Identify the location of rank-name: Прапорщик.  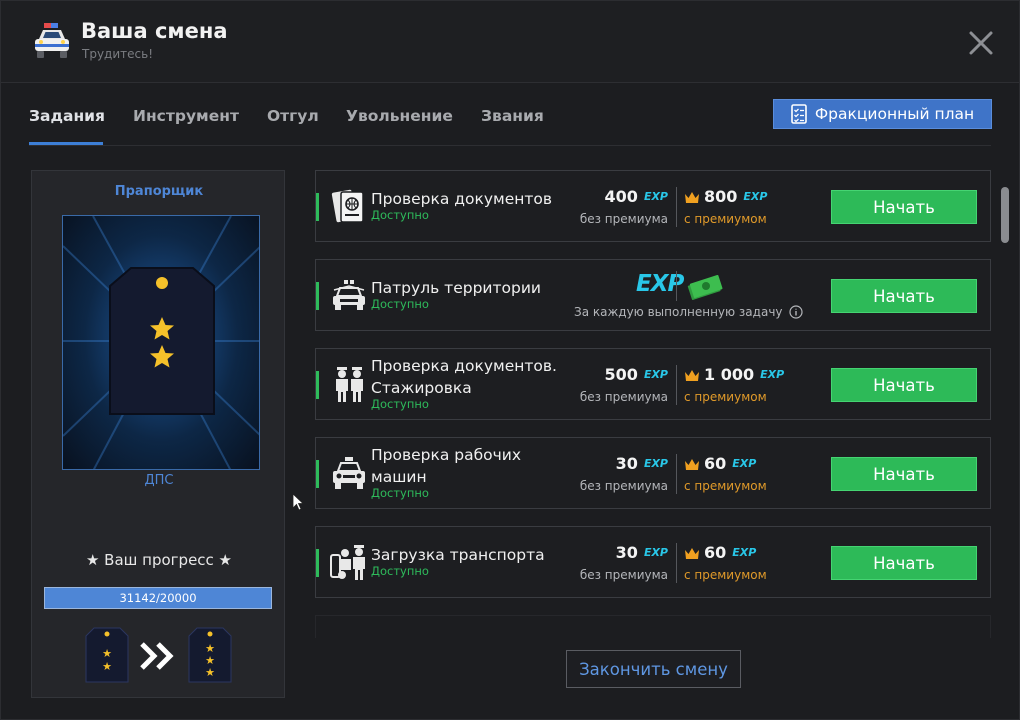
(159, 191).